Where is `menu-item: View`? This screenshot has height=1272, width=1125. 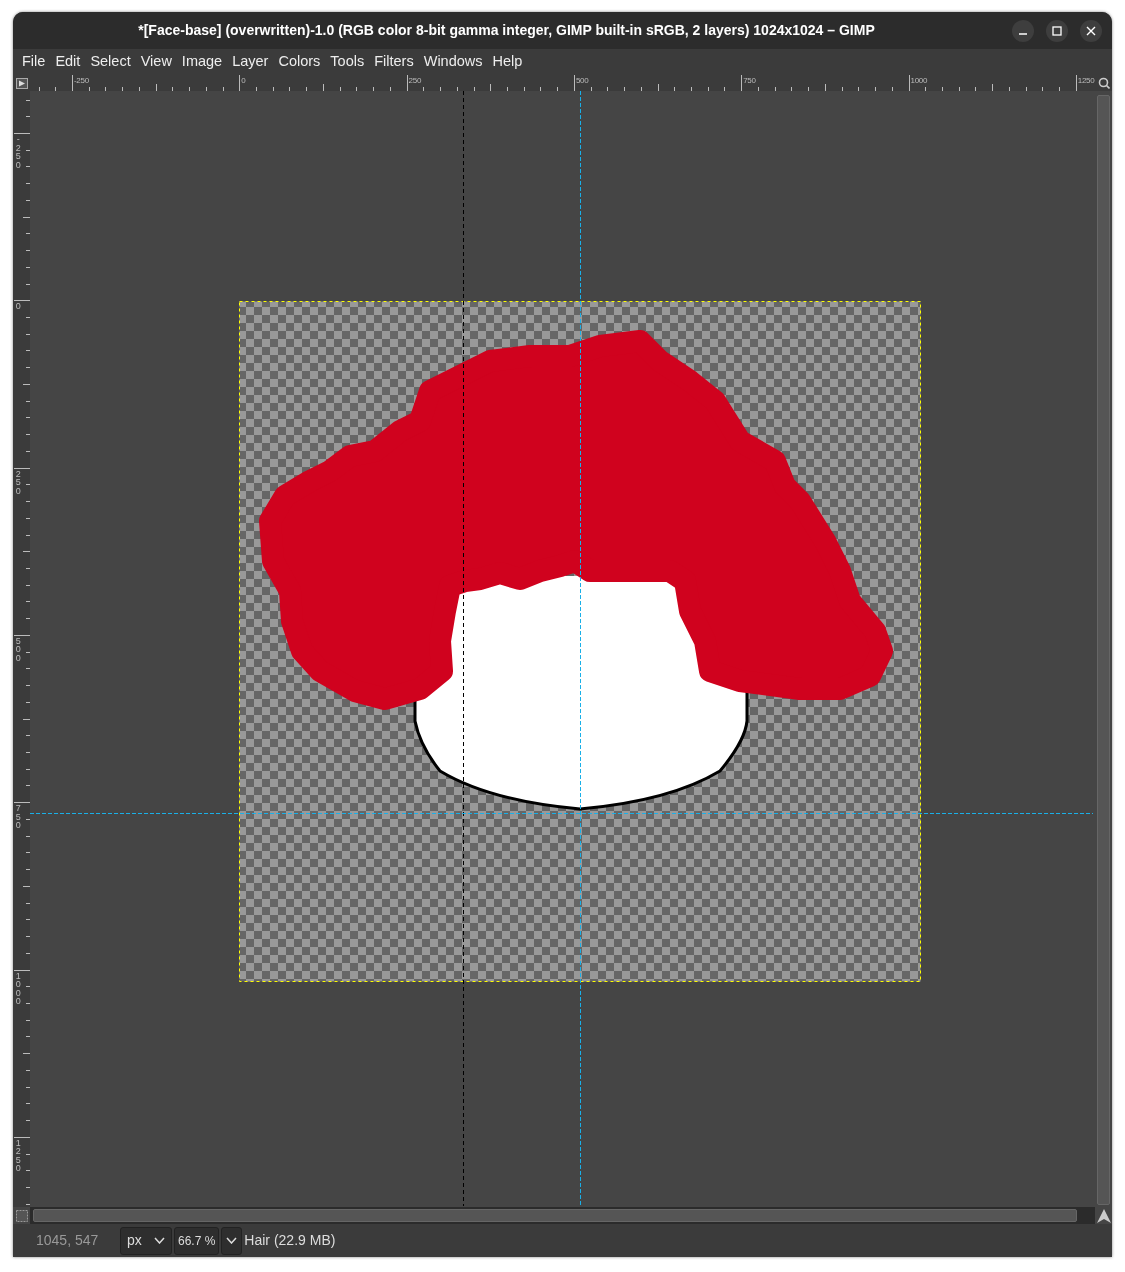 menu-item: View is located at coordinates (156, 62).